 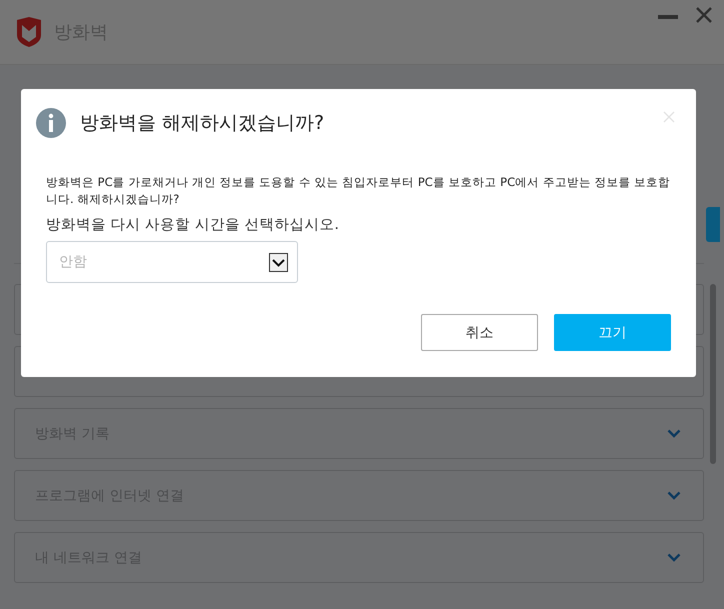 I want to click on shield-logo-icon, so click(x=29, y=32).